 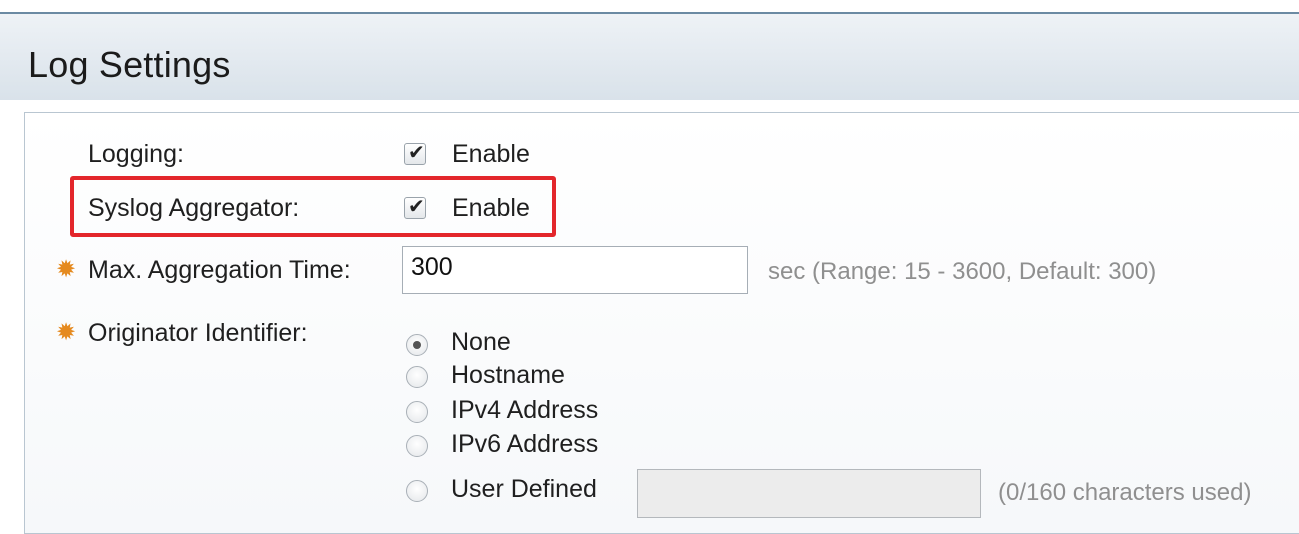 What do you see at coordinates (1125, 492) in the screenshot?
I see `user-defined-char-count: (0/160 characters used)` at bounding box center [1125, 492].